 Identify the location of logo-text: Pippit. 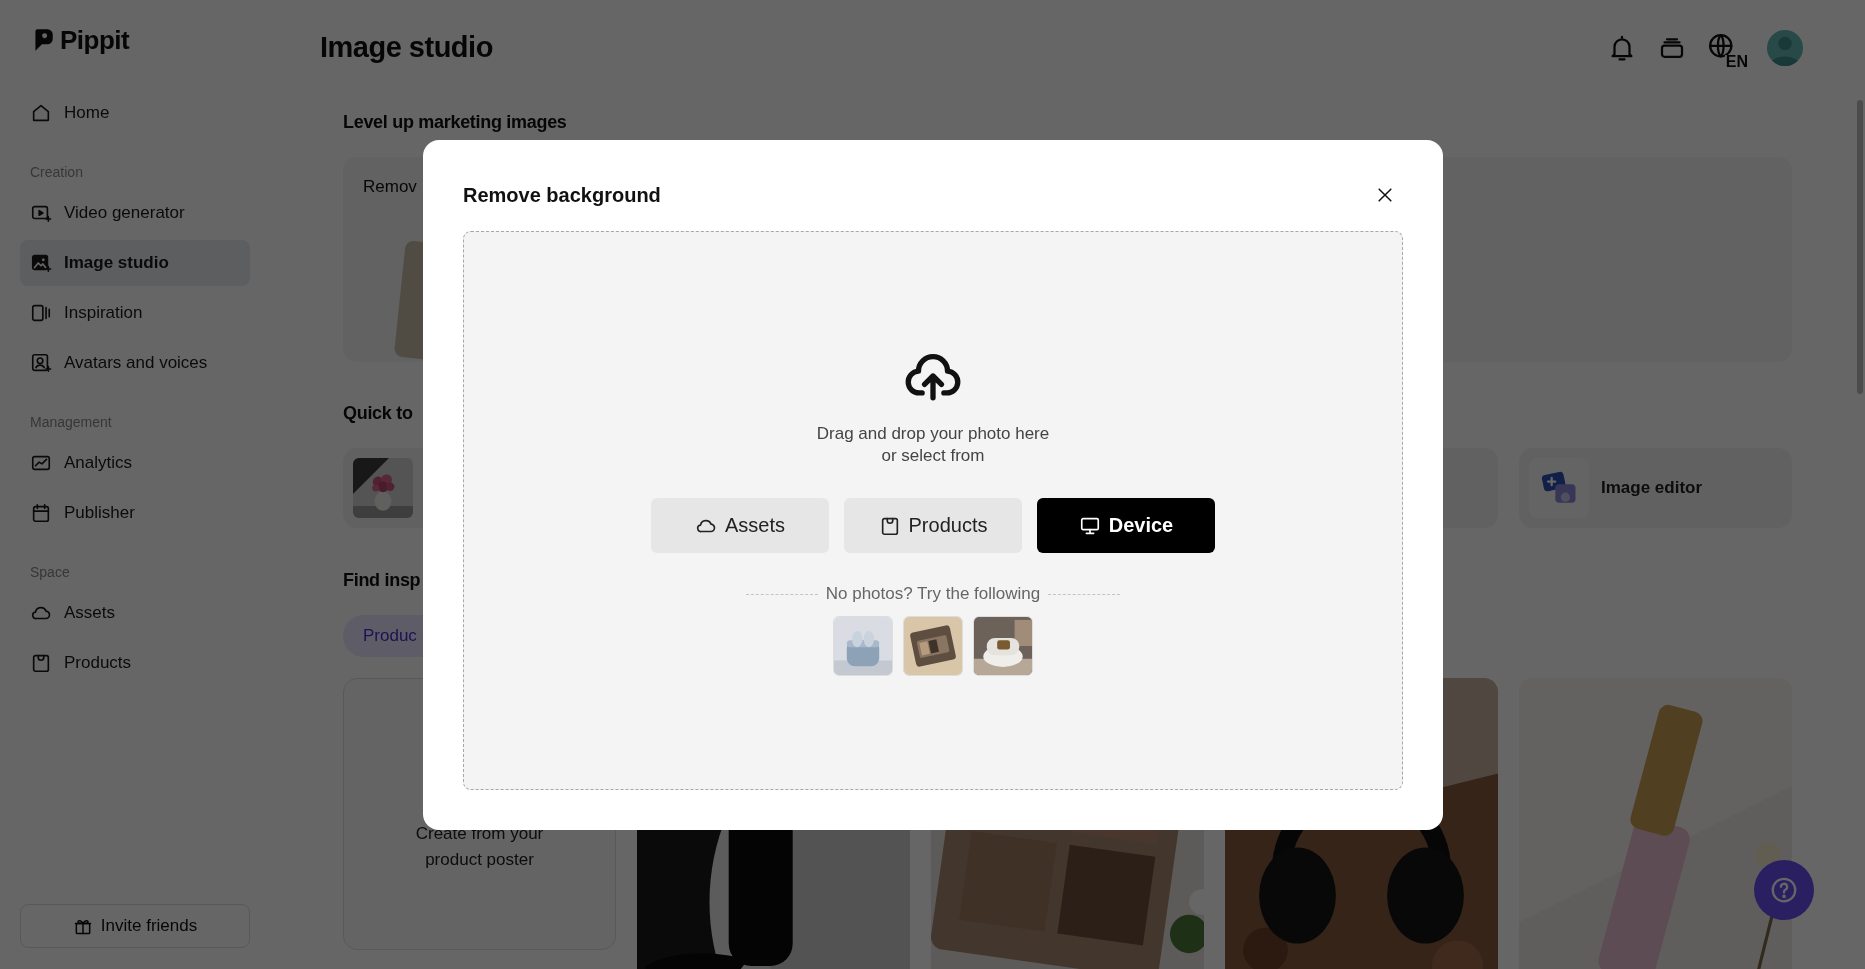
(95, 40).